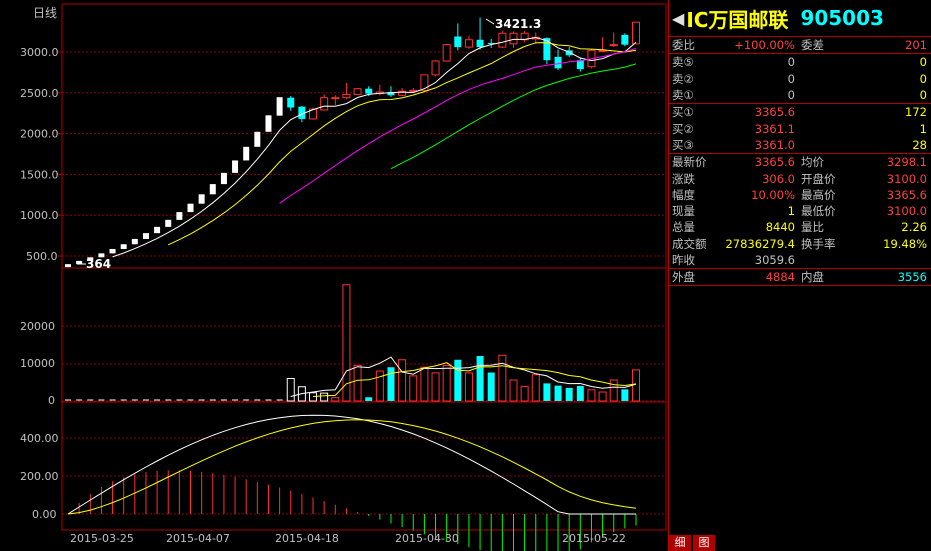  I want to click on sell5-vol: 0, so click(923, 62).